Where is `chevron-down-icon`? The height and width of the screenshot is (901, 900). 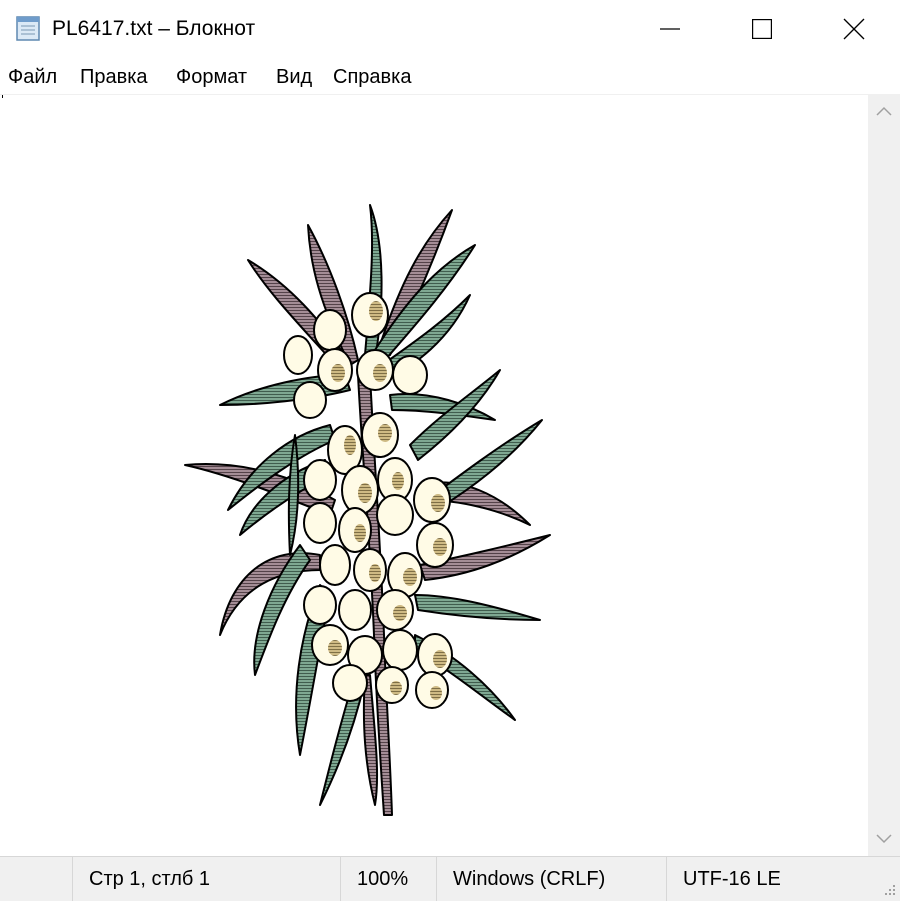 chevron-down-icon is located at coordinates (884, 839).